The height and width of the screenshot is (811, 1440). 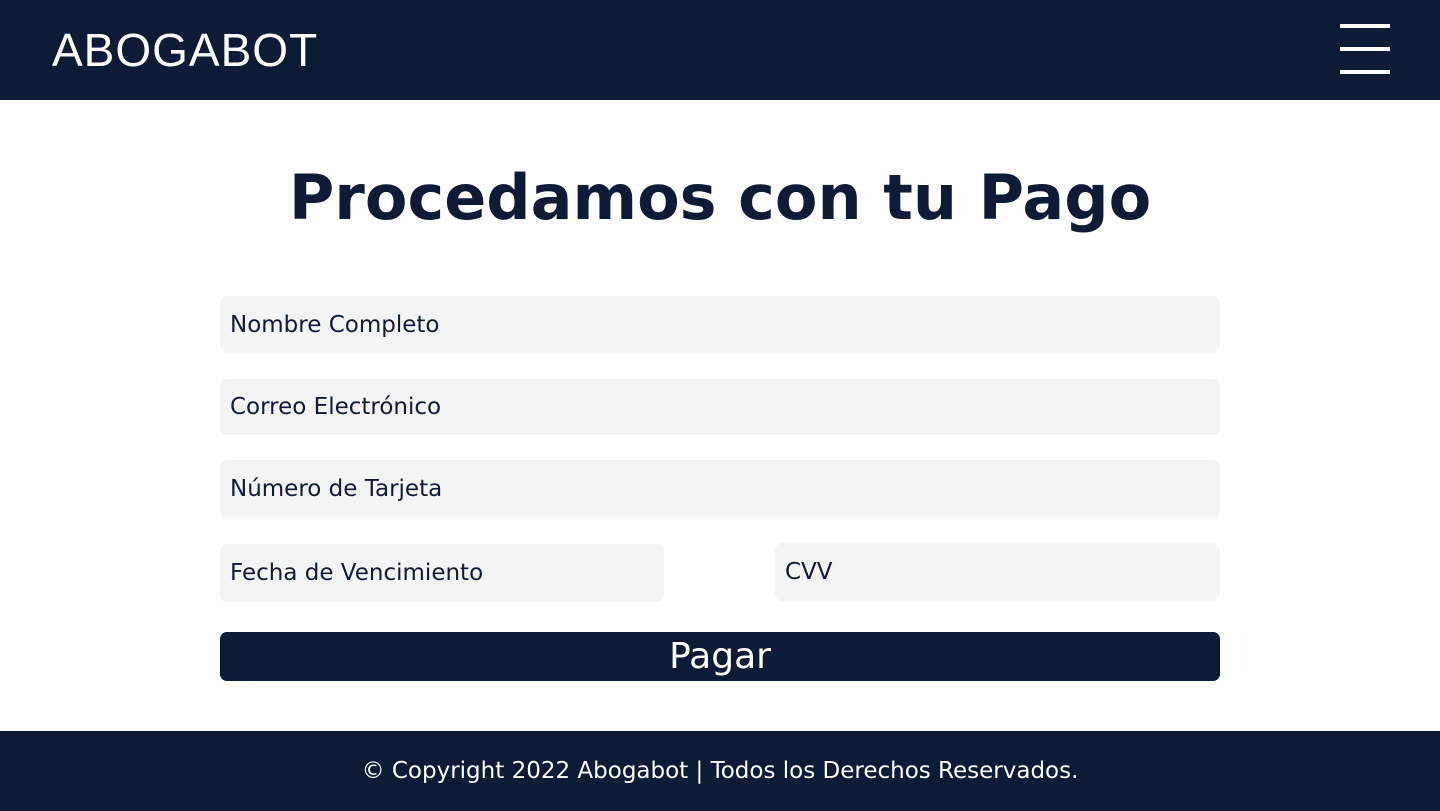 I want to click on expiry-date-input, so click(x=442, y=573).